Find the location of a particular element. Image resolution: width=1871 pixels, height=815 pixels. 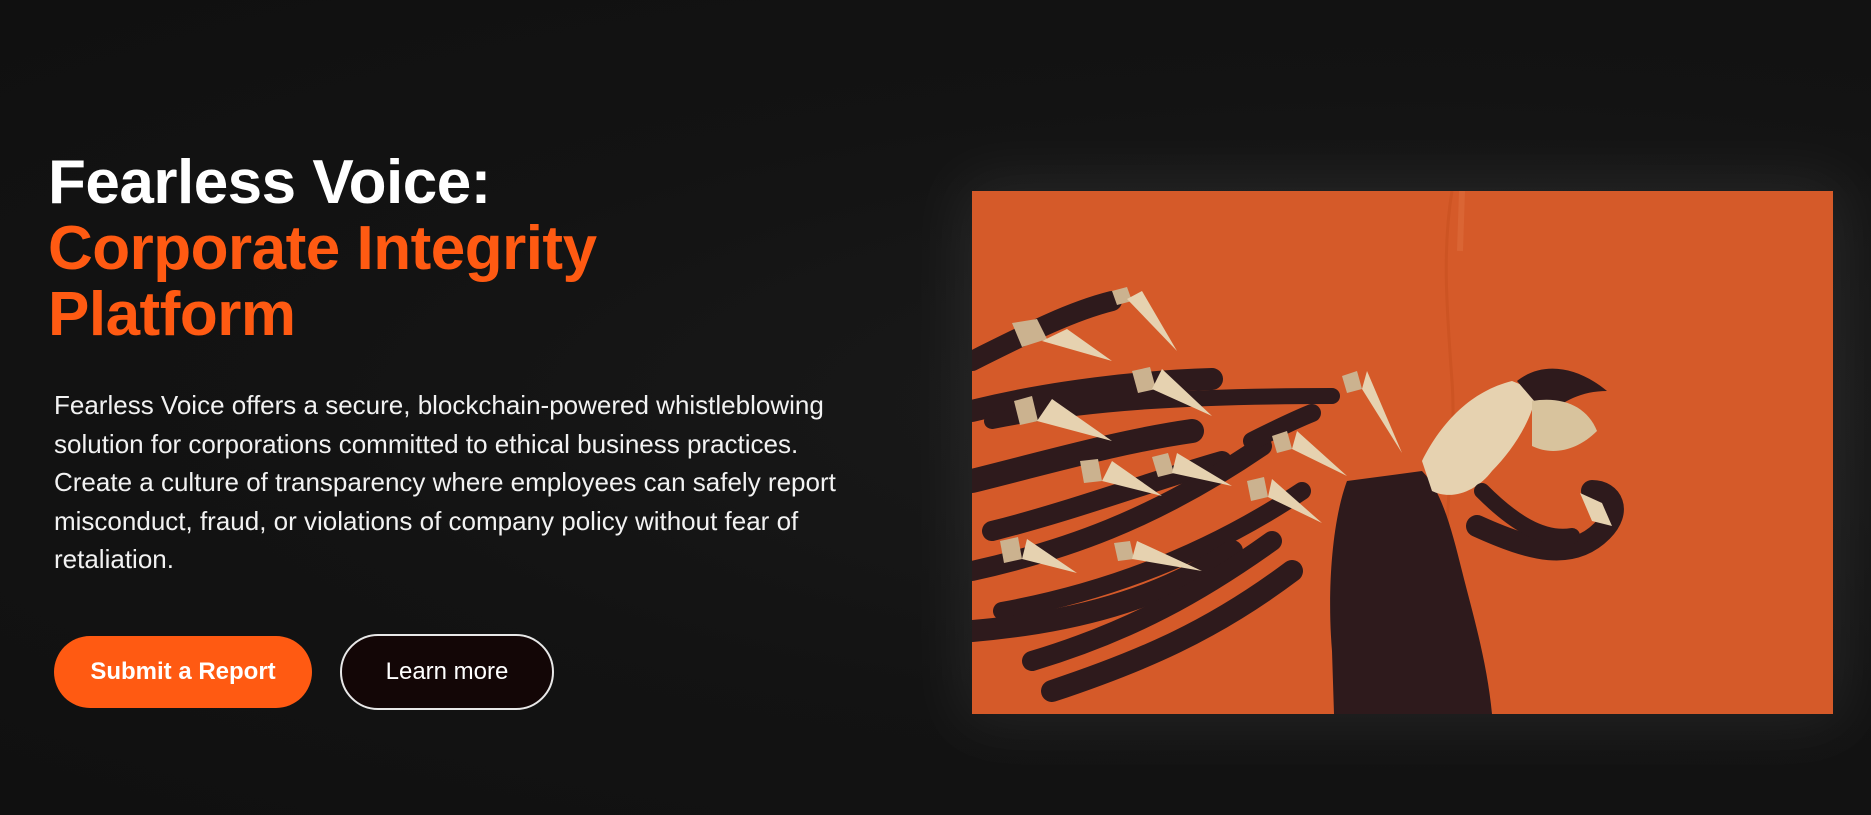

headline-line-3: Platform is located at coordinates (172, 314).